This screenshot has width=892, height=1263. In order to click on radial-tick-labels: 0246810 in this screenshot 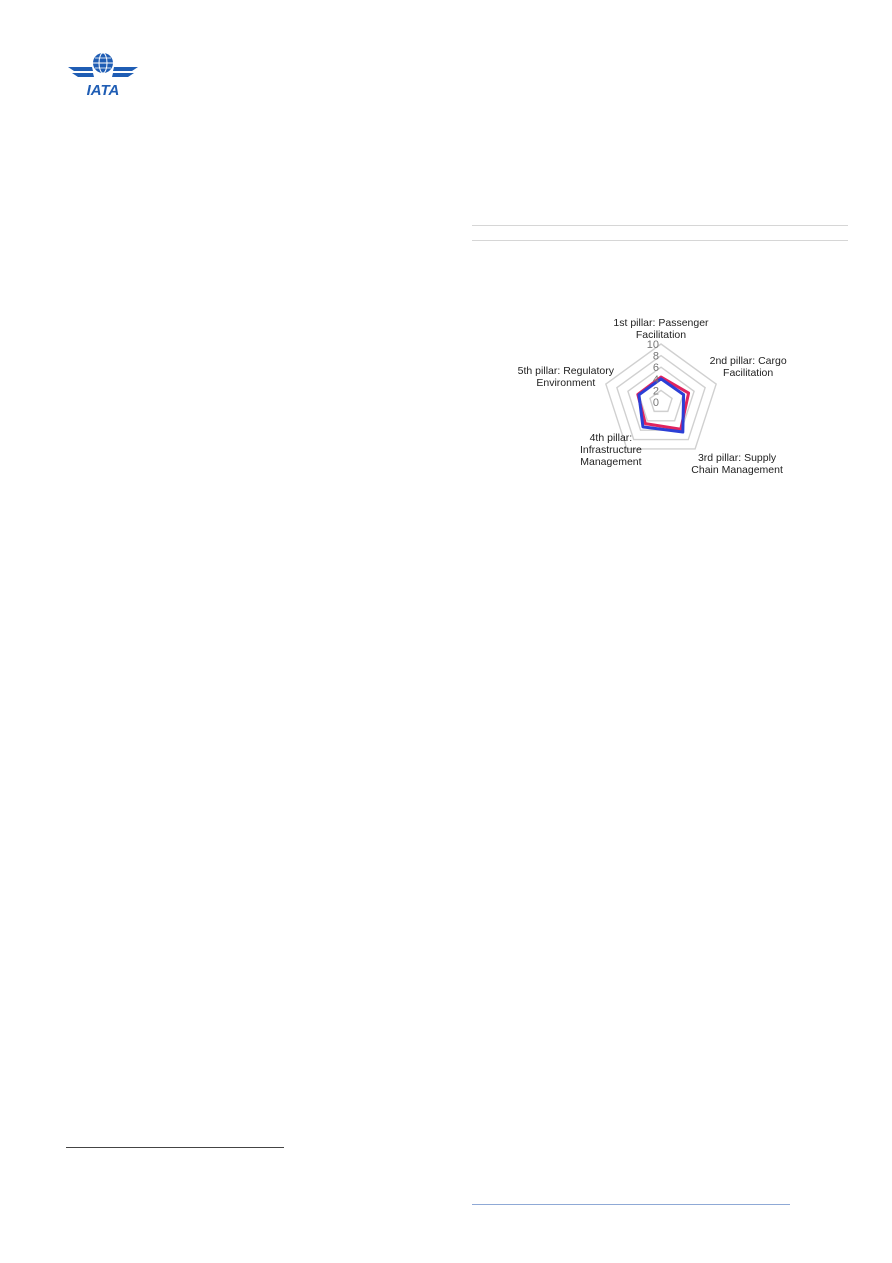, I will do `click(653, 374)`.